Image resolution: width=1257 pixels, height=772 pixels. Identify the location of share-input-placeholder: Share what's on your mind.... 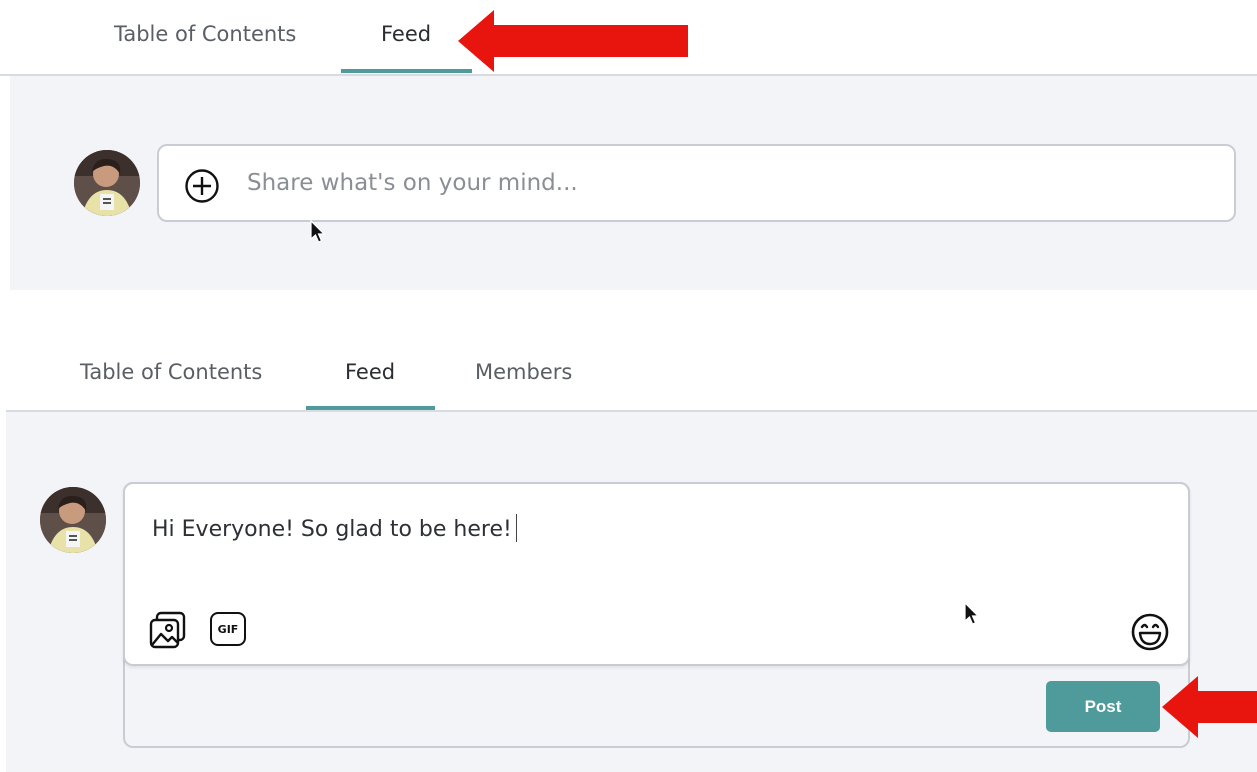
(412, 183).